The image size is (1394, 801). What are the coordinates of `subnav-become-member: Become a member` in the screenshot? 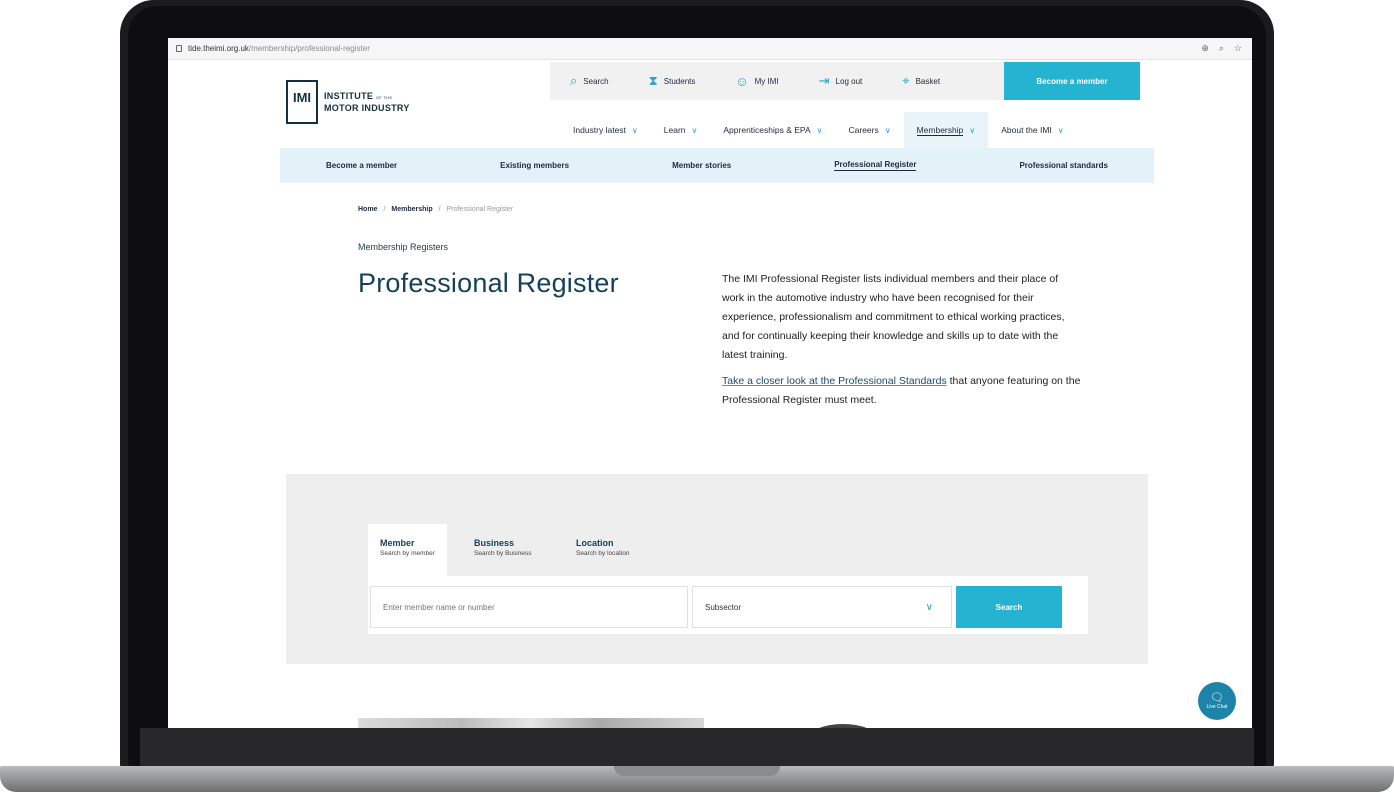 It's located at (361, 165).